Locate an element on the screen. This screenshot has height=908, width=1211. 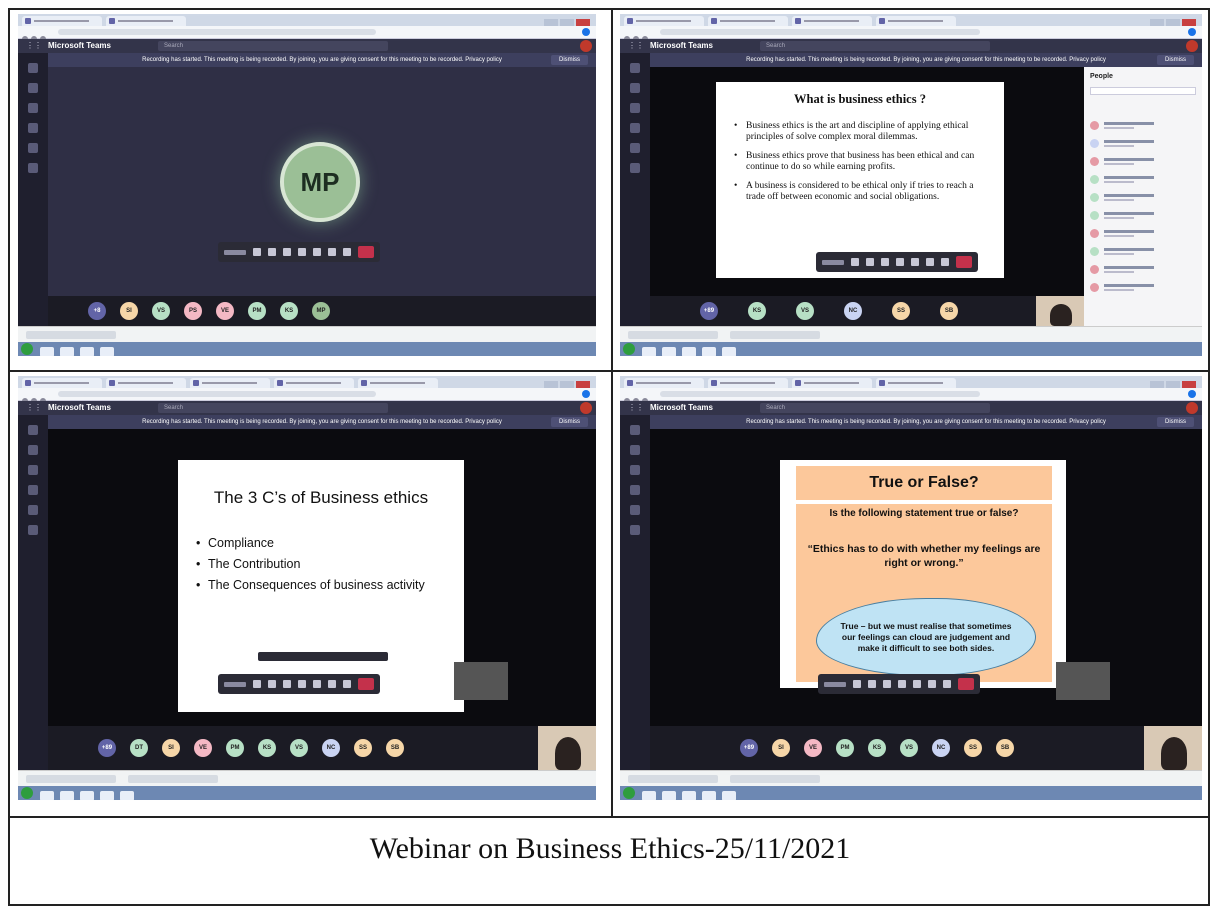
participant-avatar: PS is located at coordinates (193, 311).